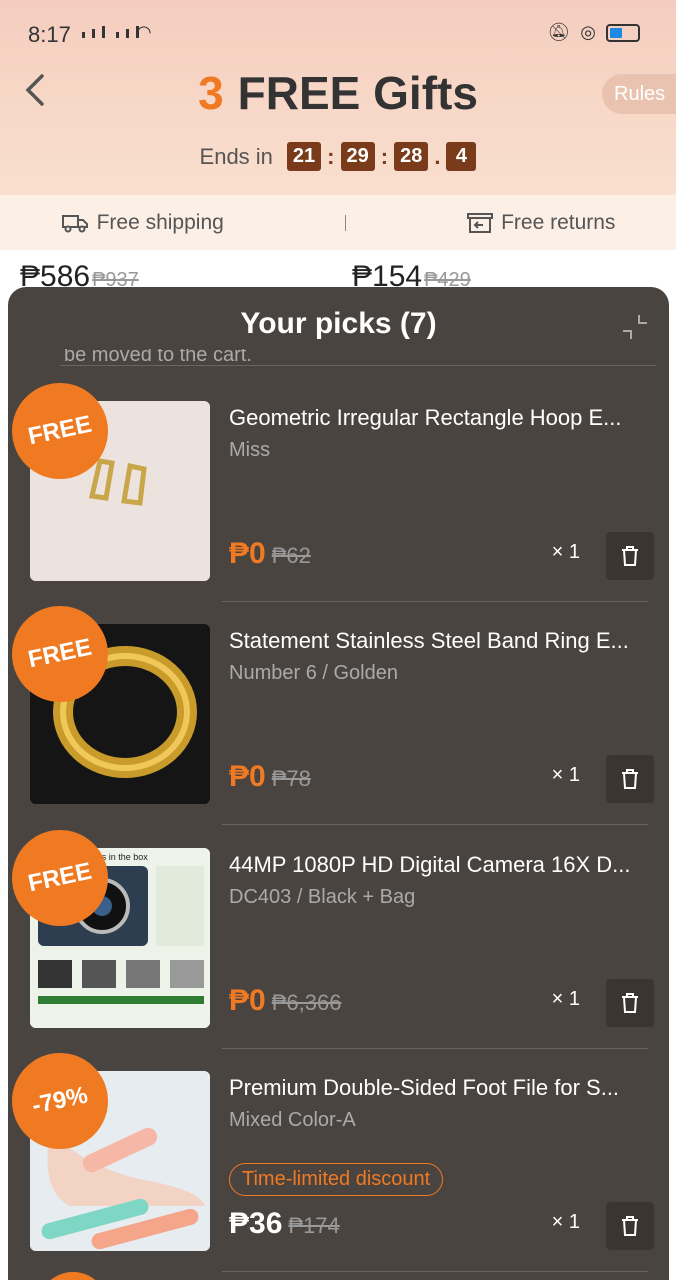 Image resolution: width=676 pixels, height=1280 pixels. I want to click on price-row: ₱0 ₱62, so click(270, 554).